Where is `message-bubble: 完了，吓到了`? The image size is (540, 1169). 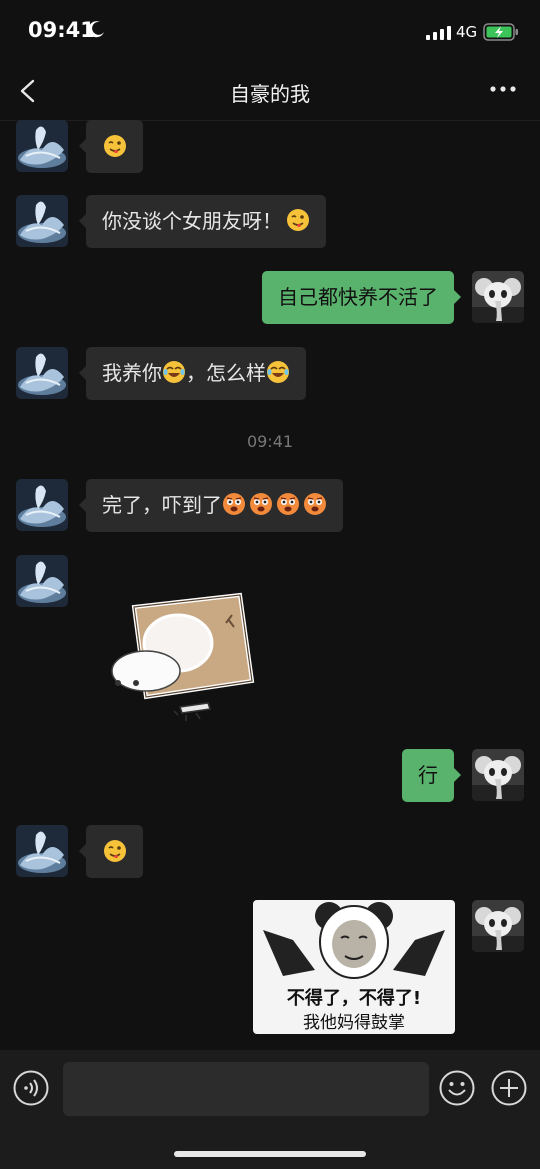 message-bubble: 完了，吓到了 is located at coordinates (211, 505).